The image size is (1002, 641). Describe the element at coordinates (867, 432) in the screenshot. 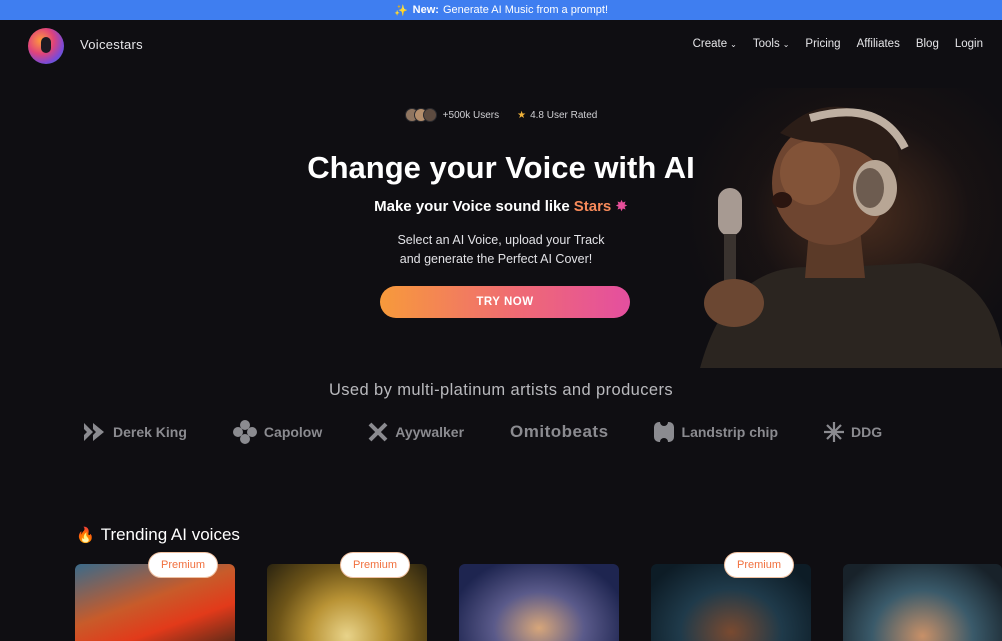

I see `partner-name: DDG` at that location.